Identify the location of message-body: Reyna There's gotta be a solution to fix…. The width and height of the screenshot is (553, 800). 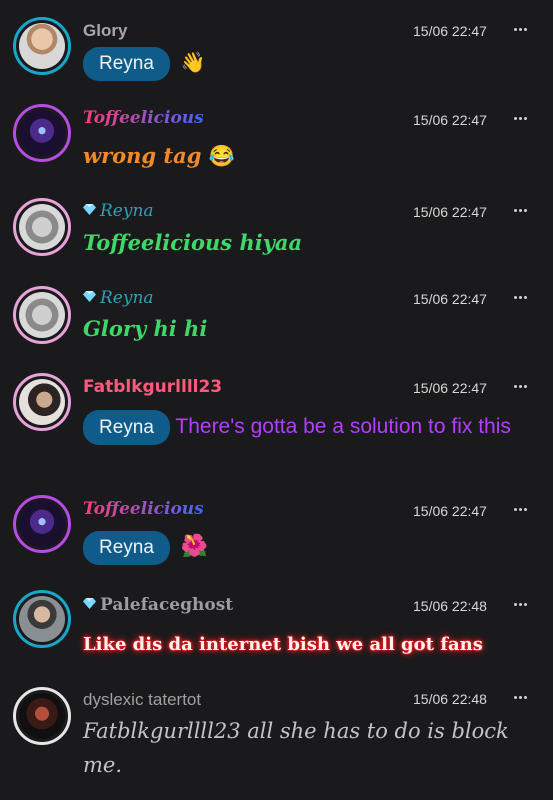
(308, 427).